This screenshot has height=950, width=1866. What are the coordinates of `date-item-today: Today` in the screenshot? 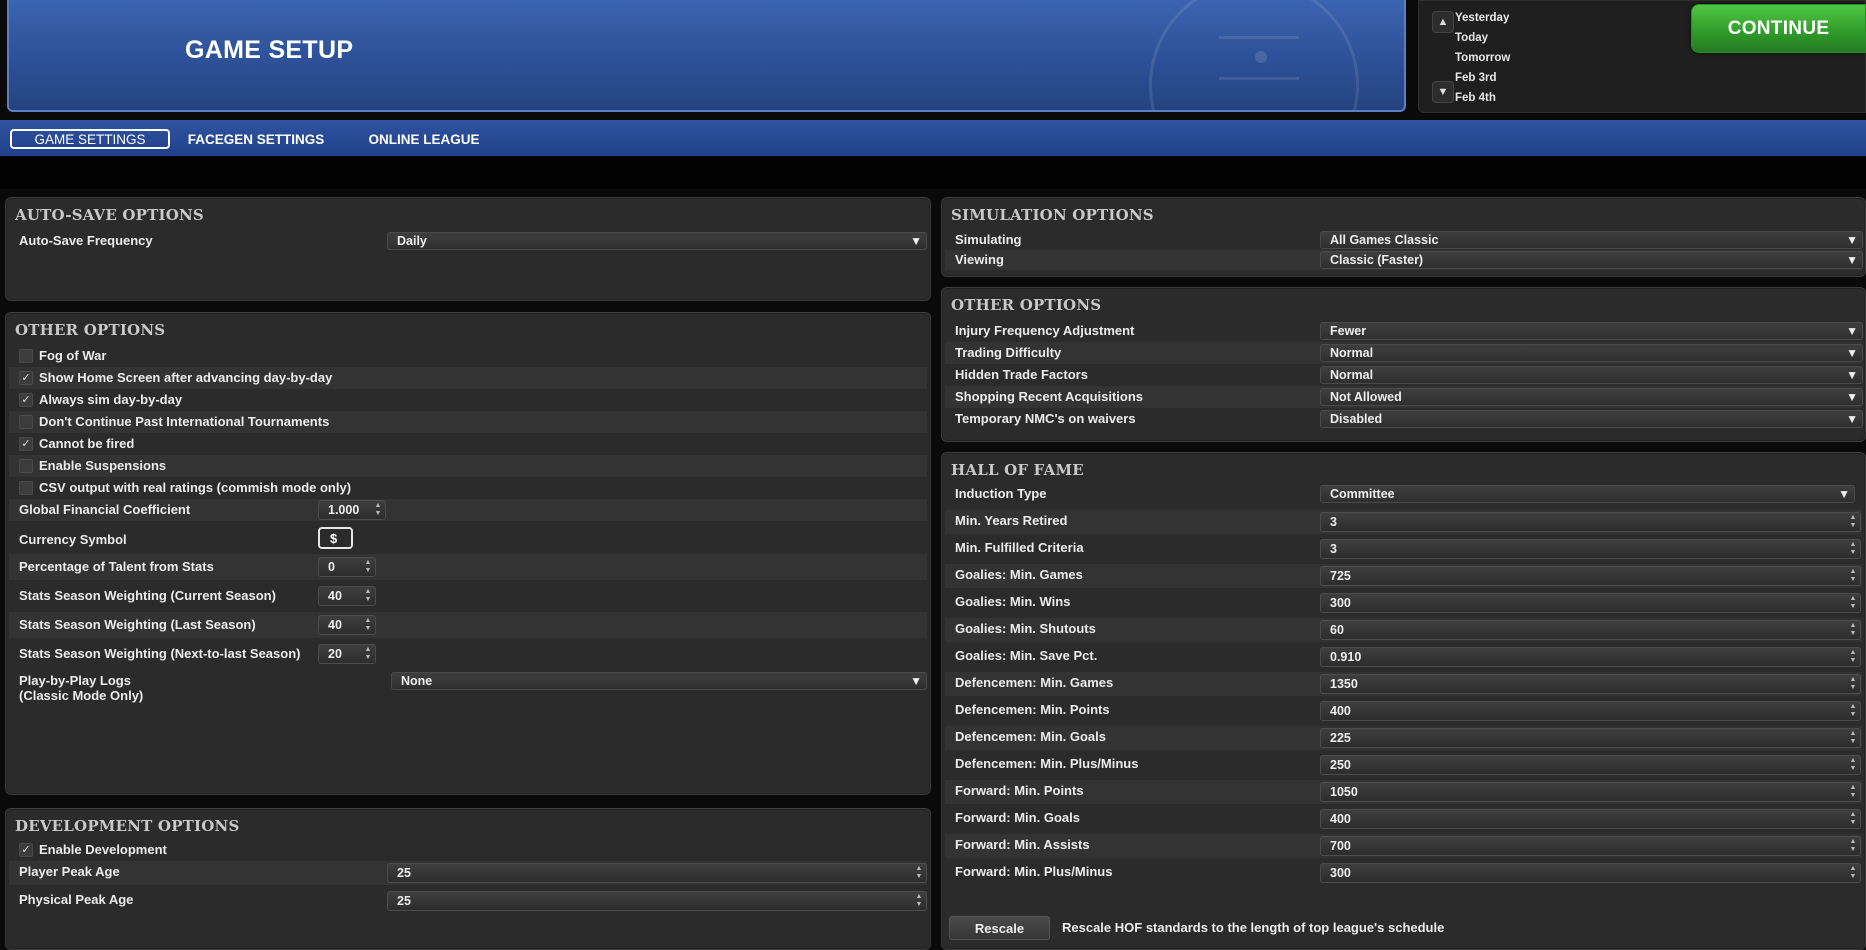 It's located at (1482, 40).